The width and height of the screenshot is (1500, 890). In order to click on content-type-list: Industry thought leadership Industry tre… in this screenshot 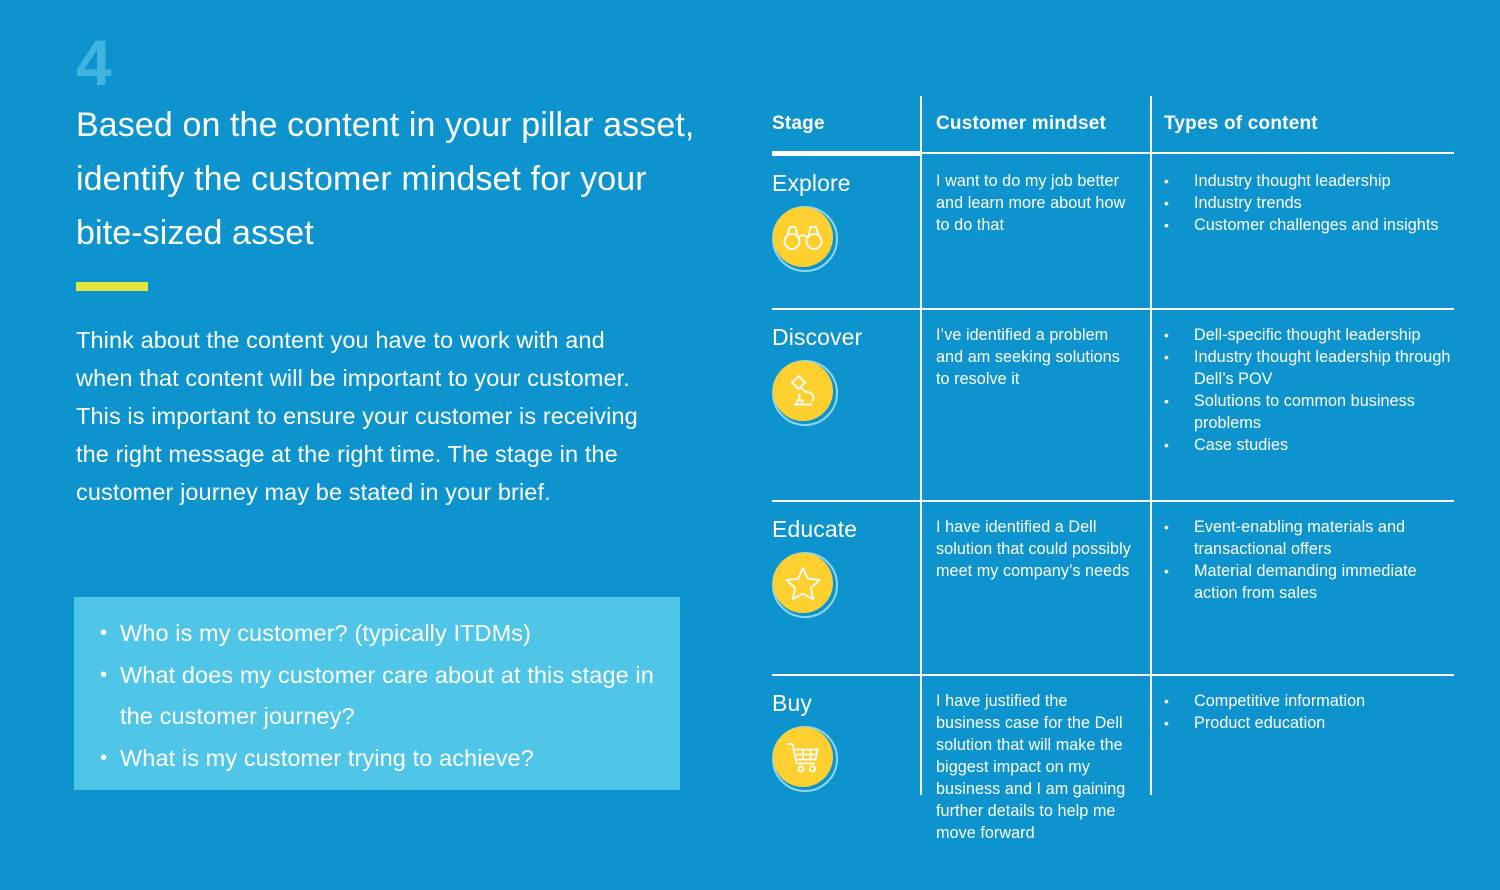, I will do `click(1309, 203)`.